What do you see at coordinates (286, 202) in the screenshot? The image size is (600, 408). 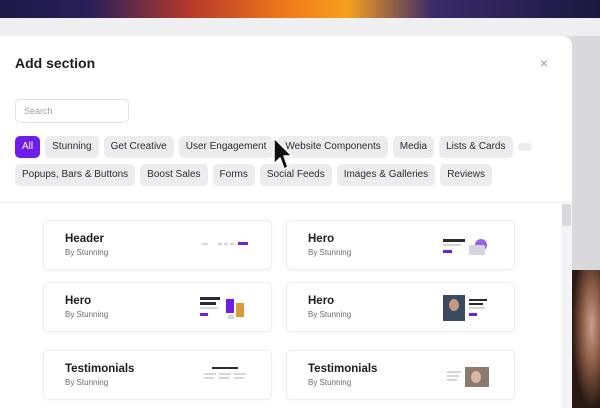 I see `divider` at bounding box center [286, 202].